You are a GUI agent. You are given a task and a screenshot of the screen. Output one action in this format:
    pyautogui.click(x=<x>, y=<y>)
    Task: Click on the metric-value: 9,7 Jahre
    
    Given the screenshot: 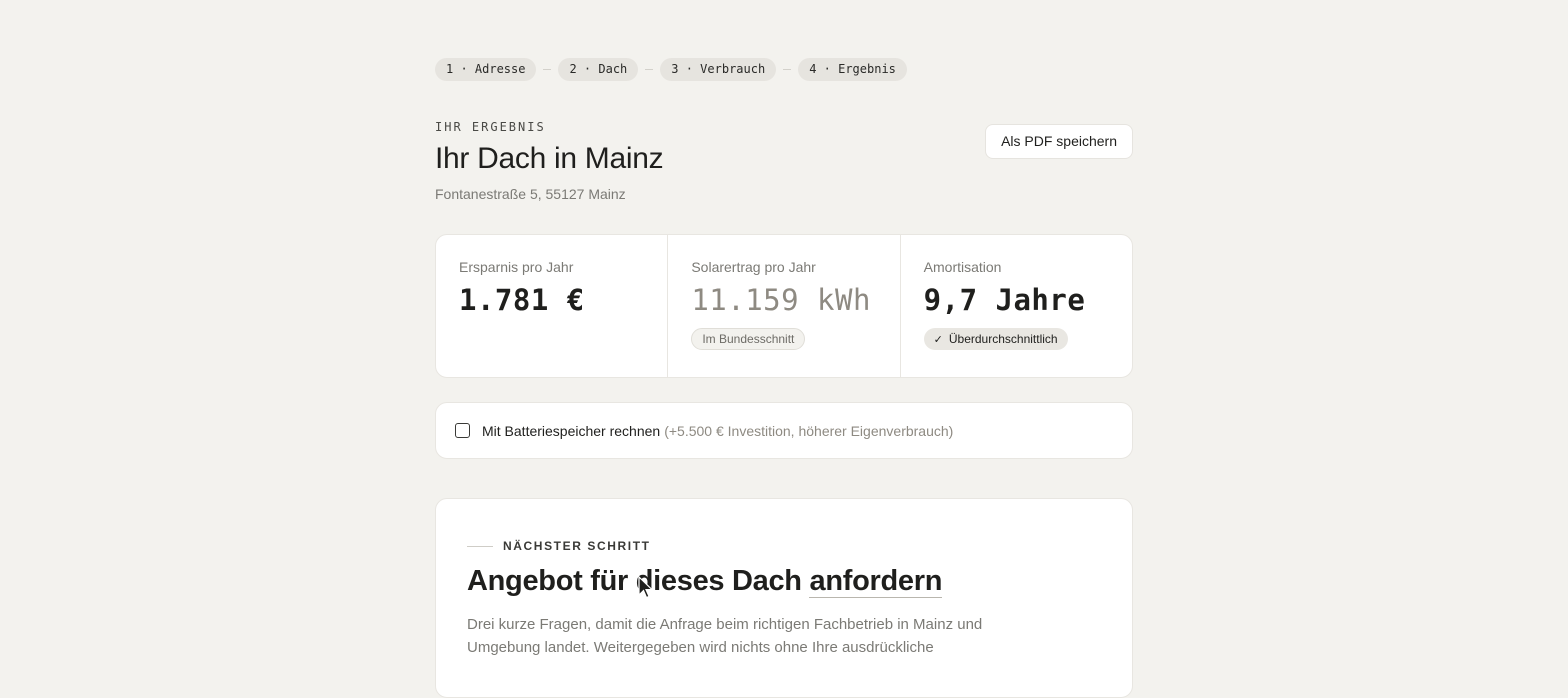 What is the action you would take?
    pyautogui.click(x=1004, y=300)
    